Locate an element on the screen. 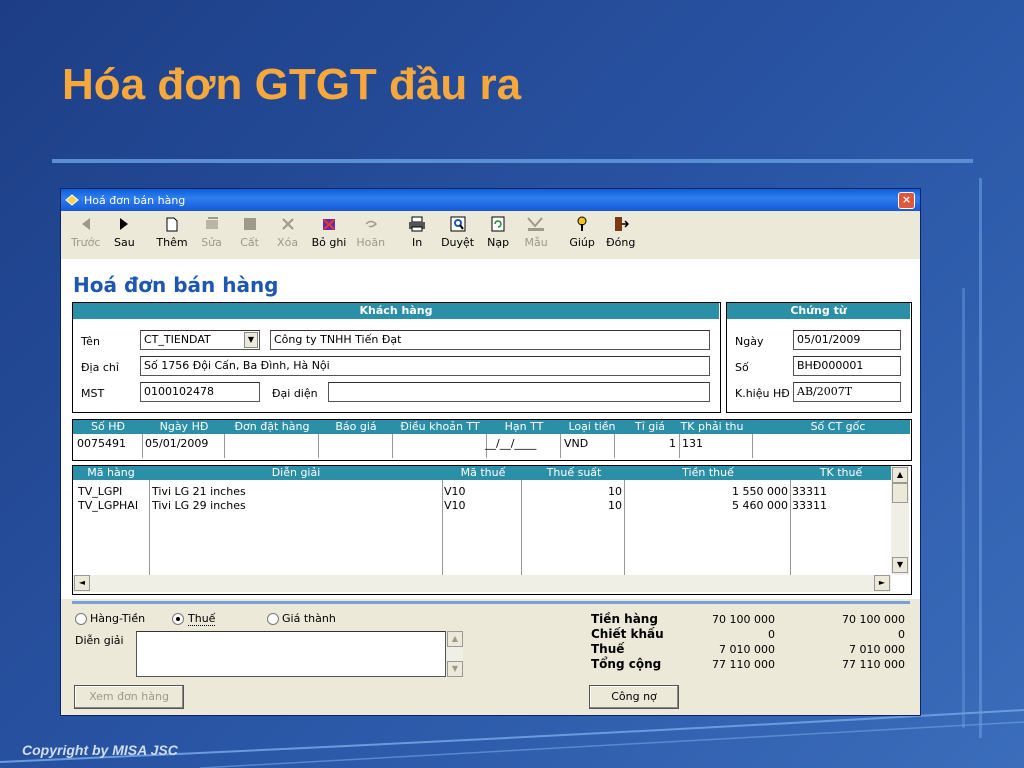 The image size is (1024, 768). scroll-thumb is located at coordinates (900, 493).